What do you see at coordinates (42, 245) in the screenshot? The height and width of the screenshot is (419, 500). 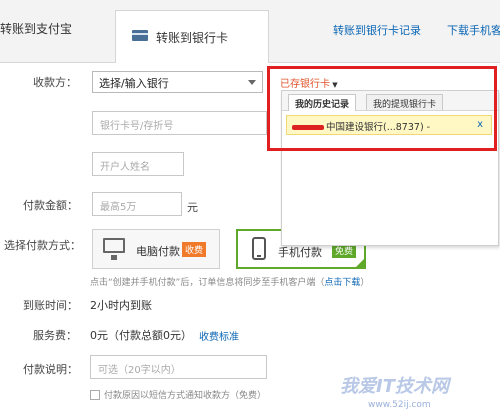 I see `payment-method-label: 选择付款方式：` at bounding box center [42, 245].